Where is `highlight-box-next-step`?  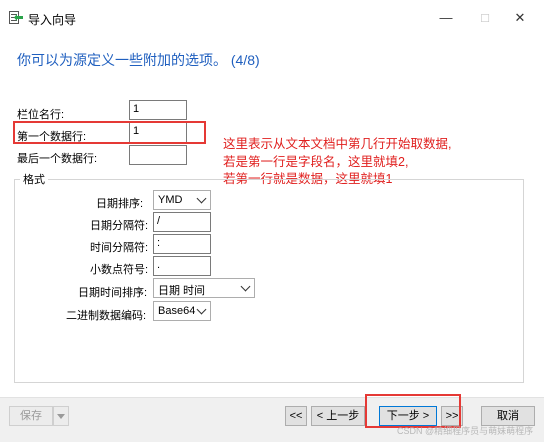
highlight-box-next-step is located at coordinates (413, 411).